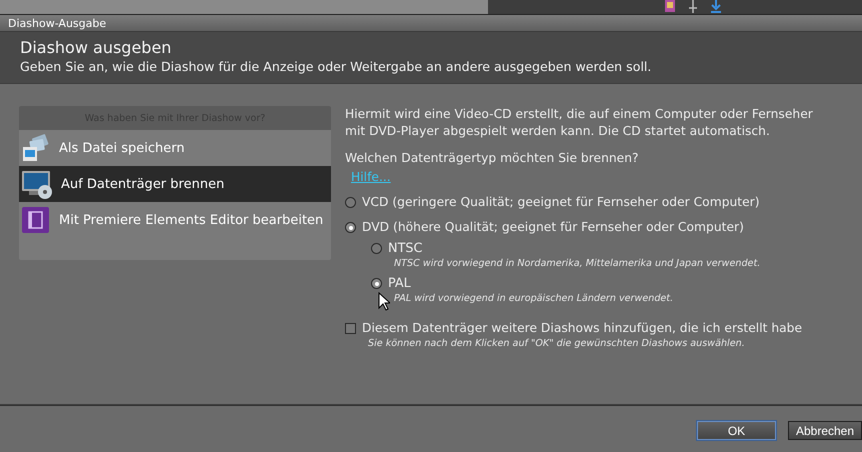  What do you see at coordinates (175, 184) in the screenshot?
I see `option-item: Auf Datenträger brennen` at bounding box center [175, 184].